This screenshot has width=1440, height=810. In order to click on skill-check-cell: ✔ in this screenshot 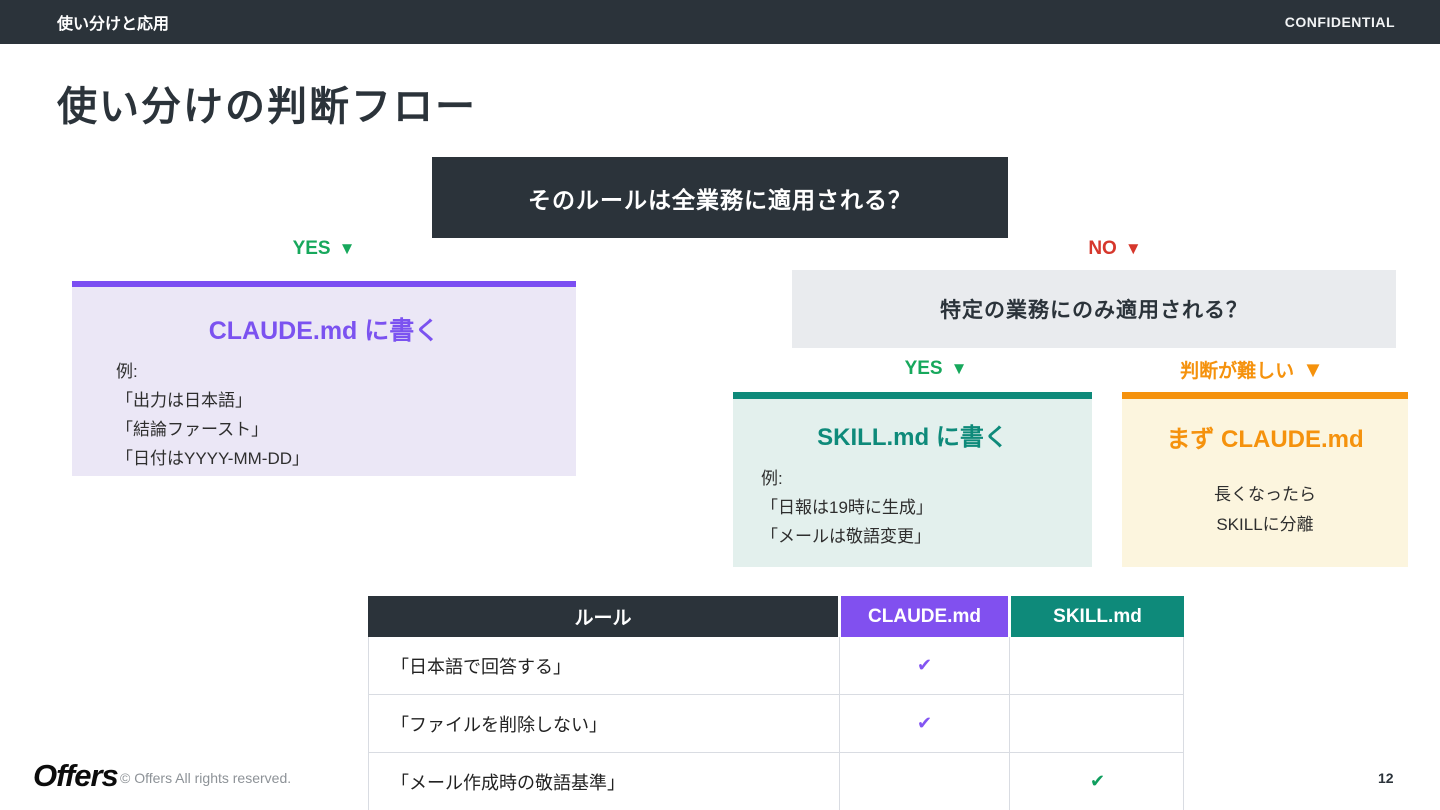, I will do `click(1097, 781)`.